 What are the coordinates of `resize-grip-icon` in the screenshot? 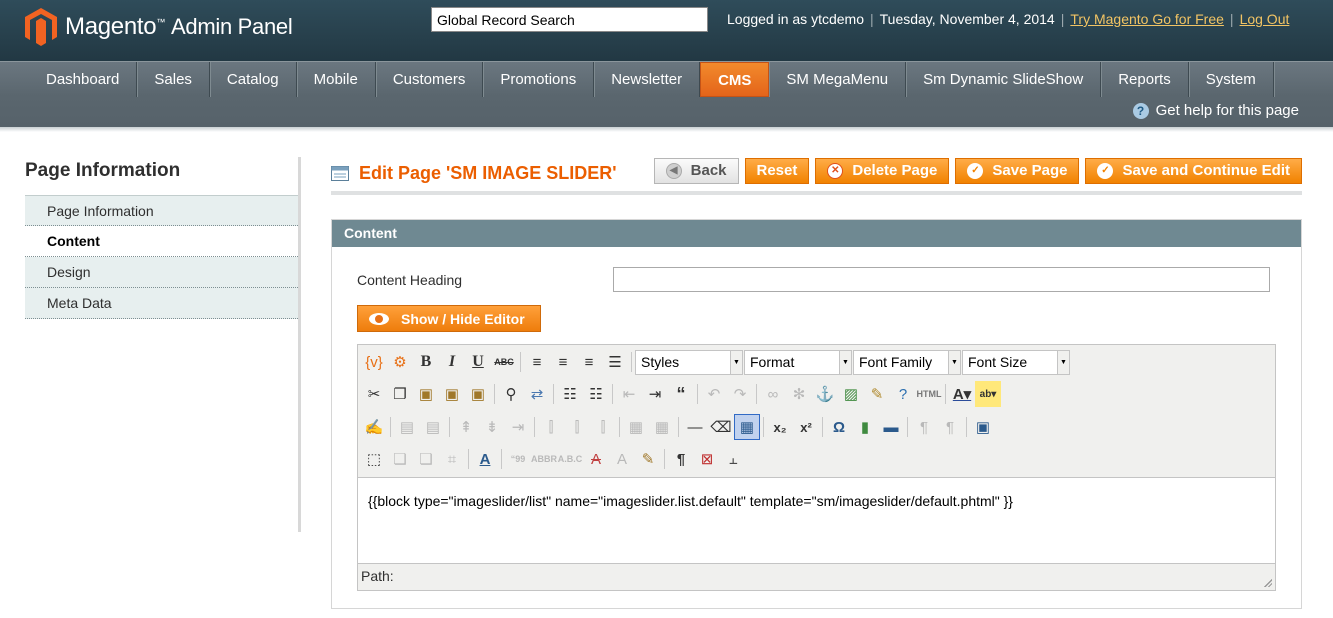 It's located at (1267, 582).